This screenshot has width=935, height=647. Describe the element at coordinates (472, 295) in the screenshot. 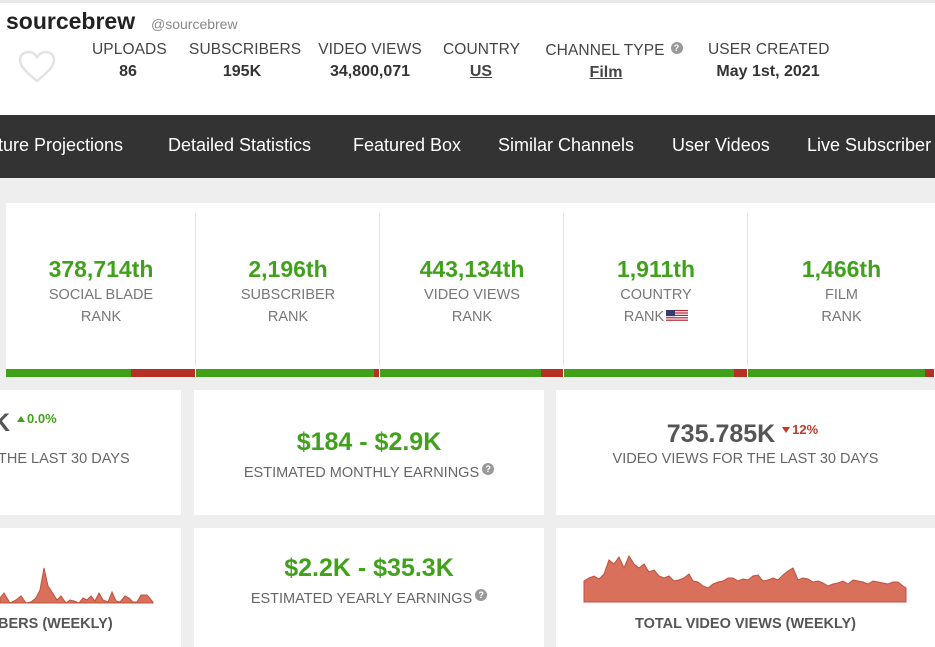

I see `rank-label: VIDEO VIEWS` at that location.